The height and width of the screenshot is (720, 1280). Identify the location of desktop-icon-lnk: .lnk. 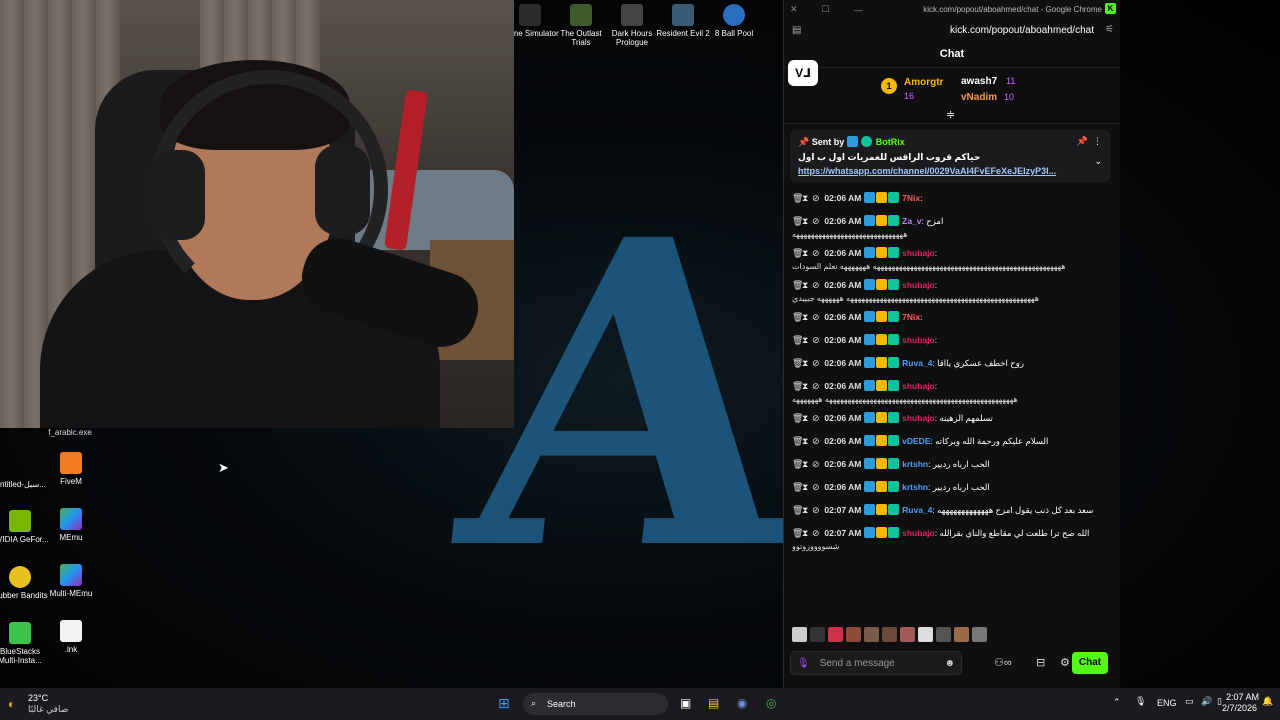
(71, 637).